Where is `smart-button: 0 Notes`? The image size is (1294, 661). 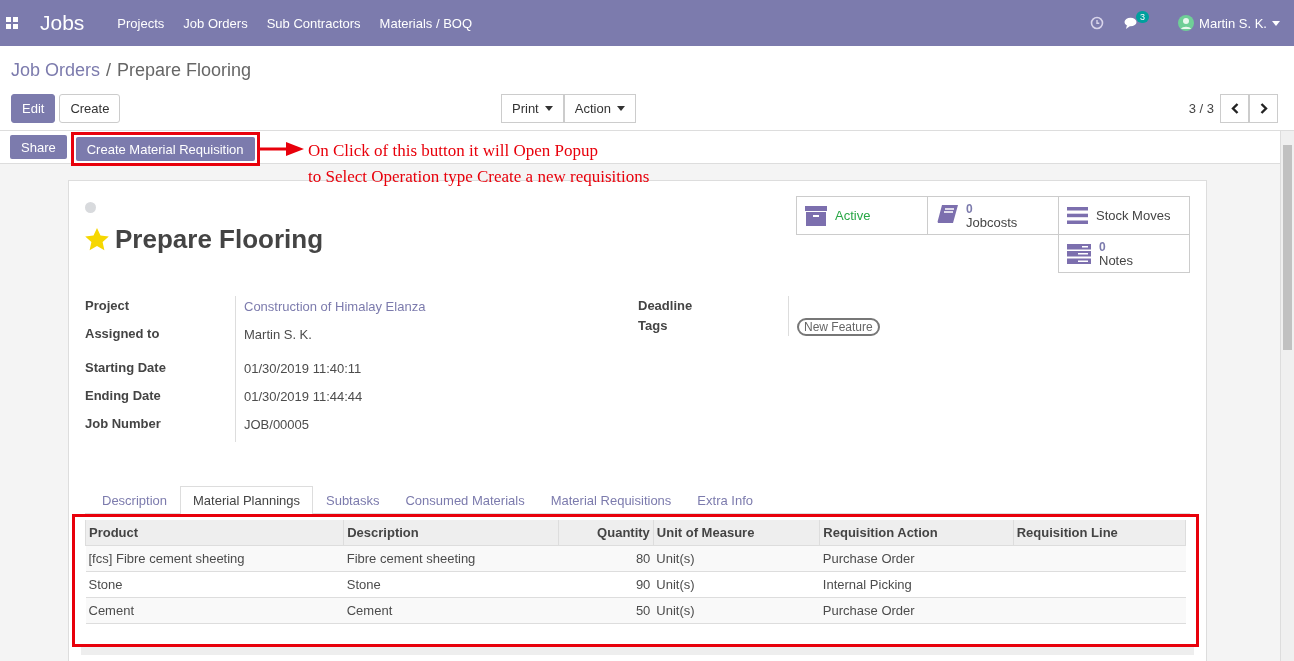 smart-button: 0 Notes is located at coordinates (1124, 253).